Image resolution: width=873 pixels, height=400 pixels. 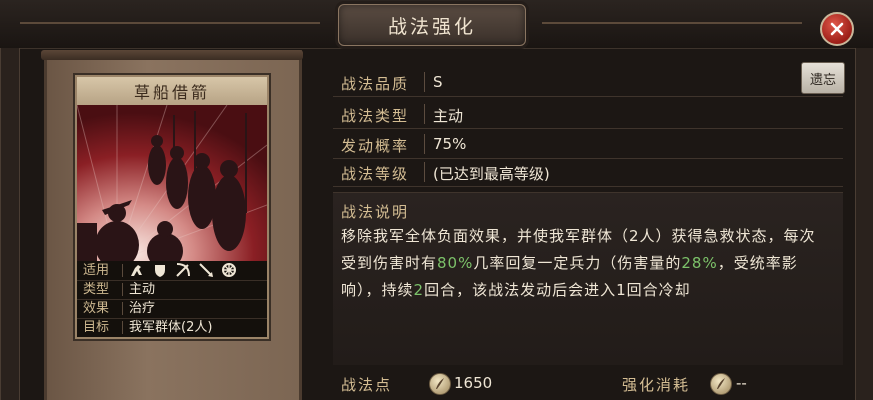 What do you see at coordinates (741, 383) in the screenshot?
I see `cost-value: --` at bounding box center [741, 383].